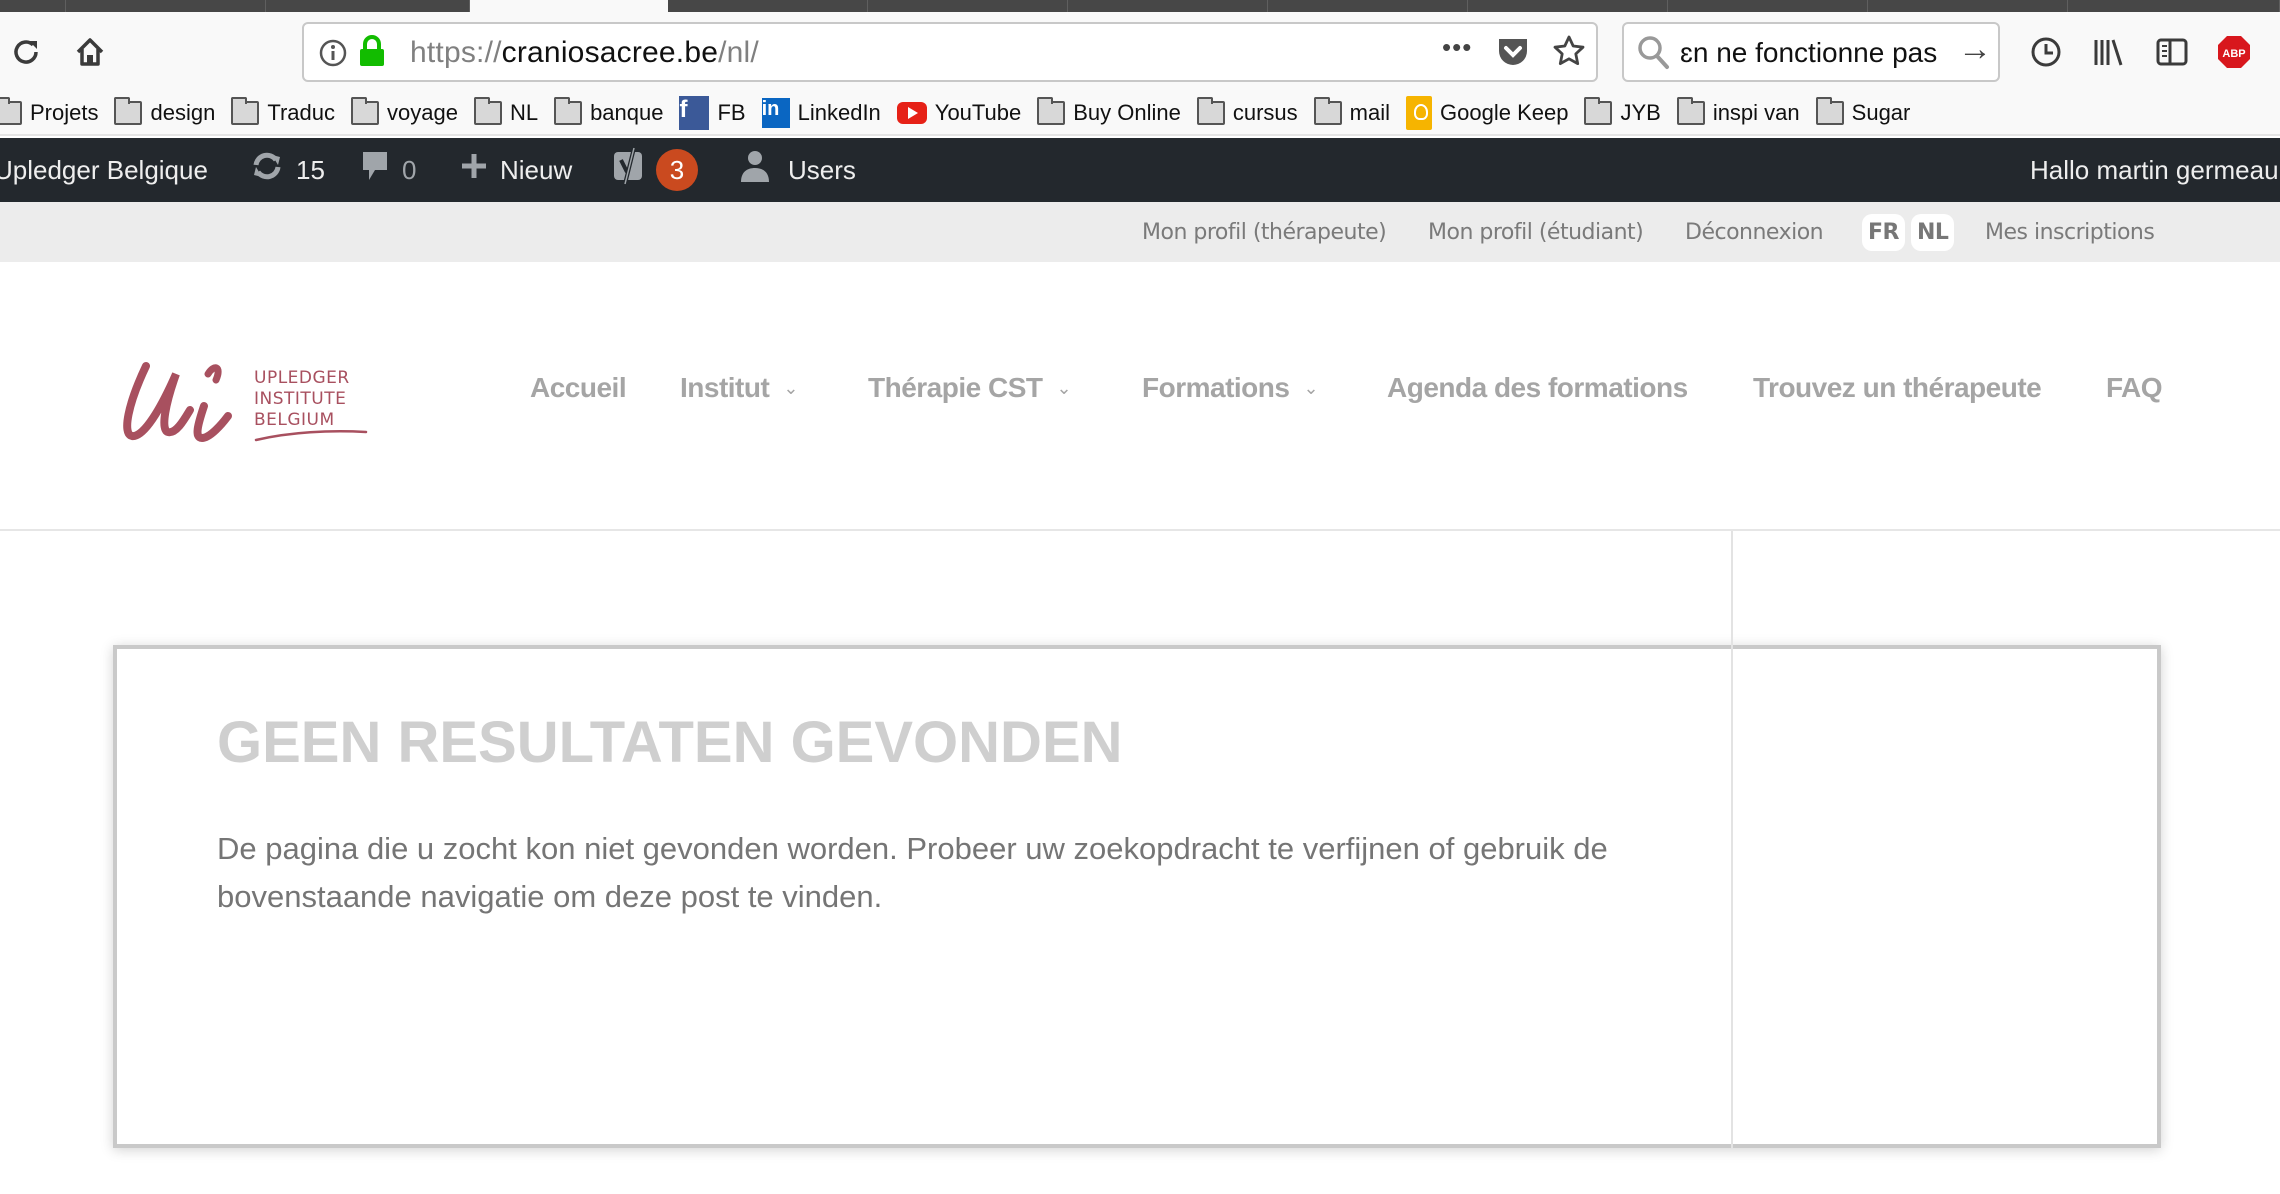 This screenshot has height=1194, width=2280. What do you see at coordinates (610, 52) in the screenshot?
I see `url-host: craniosacree.be` at bounding box center [610, 52].